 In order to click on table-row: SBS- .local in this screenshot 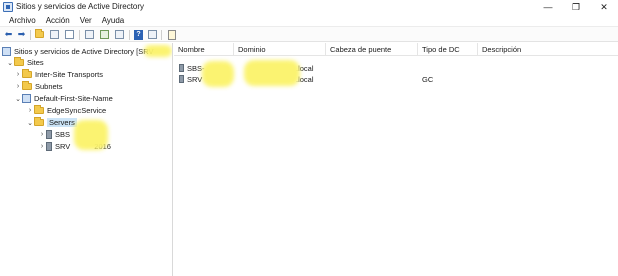, I will do `click(396, 68)`.